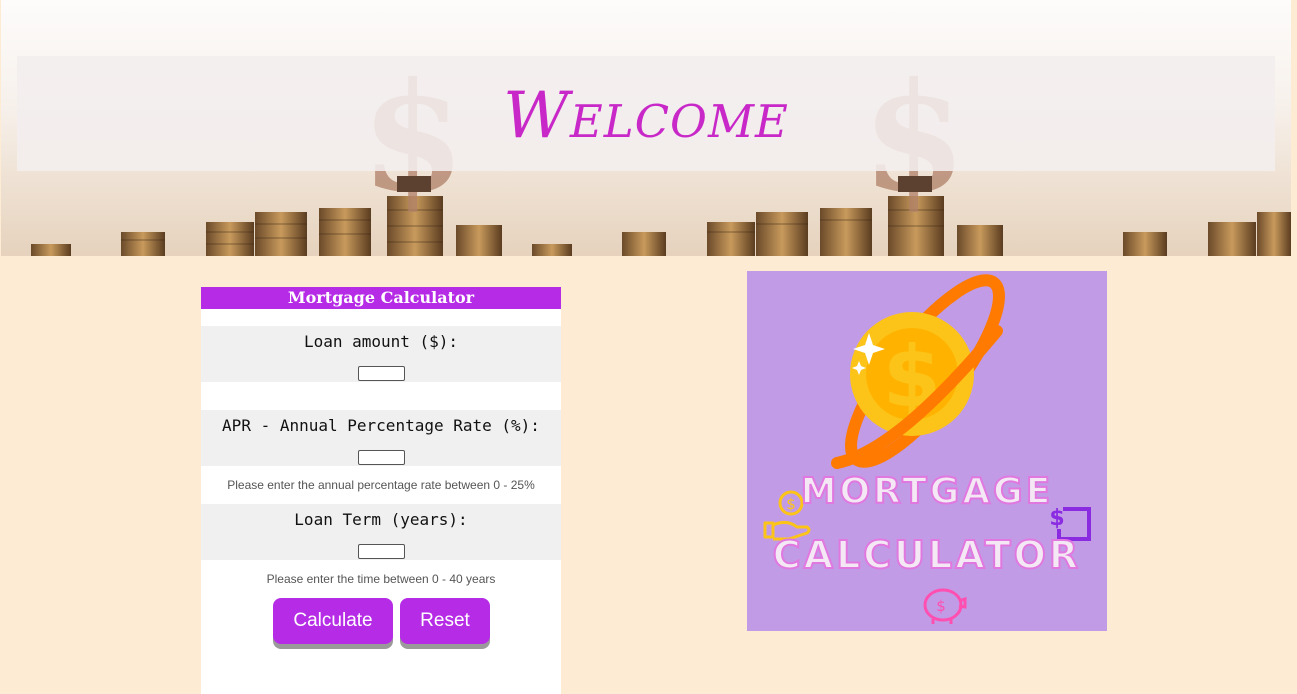 The width and height of the screenshot is (1297, 694). What do you see at coordinates (381, 373) in the screenshot?
I see `loan-amount-input` at bounding box center [381, 373].